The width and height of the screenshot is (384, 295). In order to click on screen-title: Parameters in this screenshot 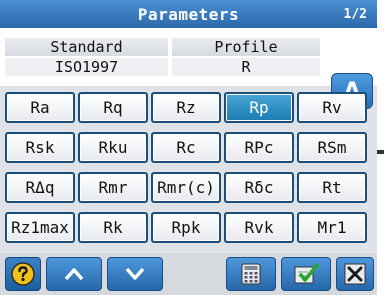, I will do `click(188, 14)`.